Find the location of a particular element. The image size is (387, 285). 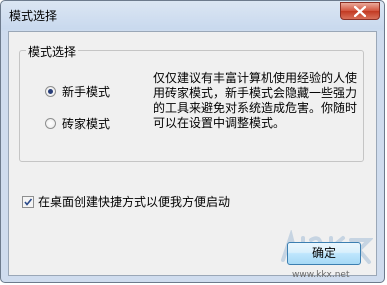

window-title: 模式选择 is located at coordinates (33, 16).